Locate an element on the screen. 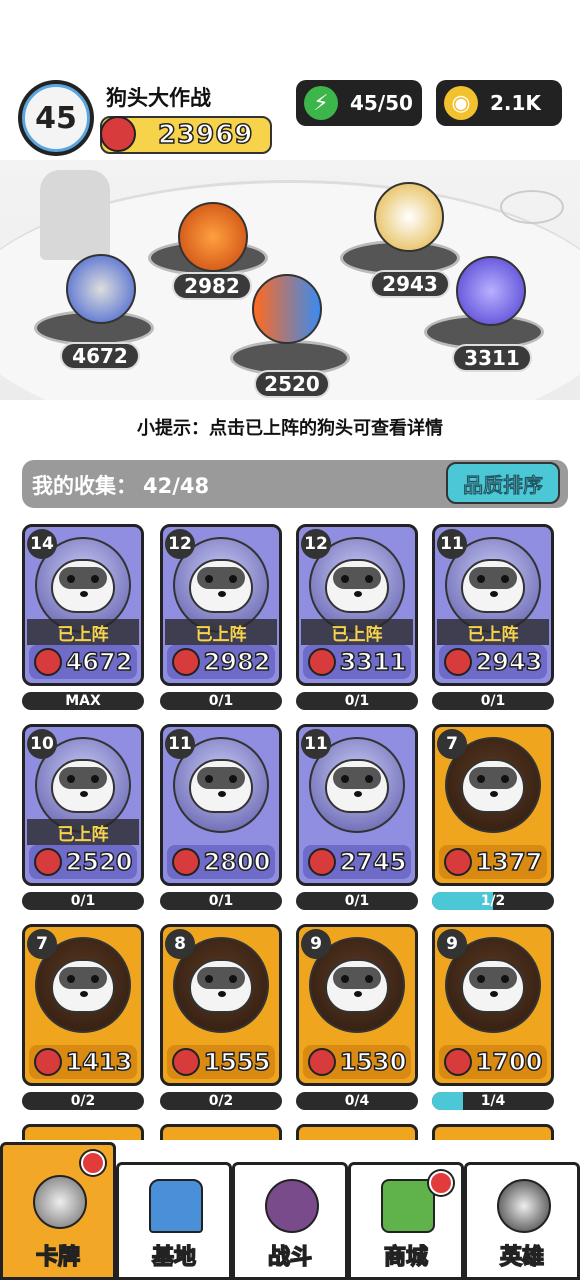 The image size is (580, 1280). nav-tab-heroes: 英雄 is located at coordinates (522, 1221).